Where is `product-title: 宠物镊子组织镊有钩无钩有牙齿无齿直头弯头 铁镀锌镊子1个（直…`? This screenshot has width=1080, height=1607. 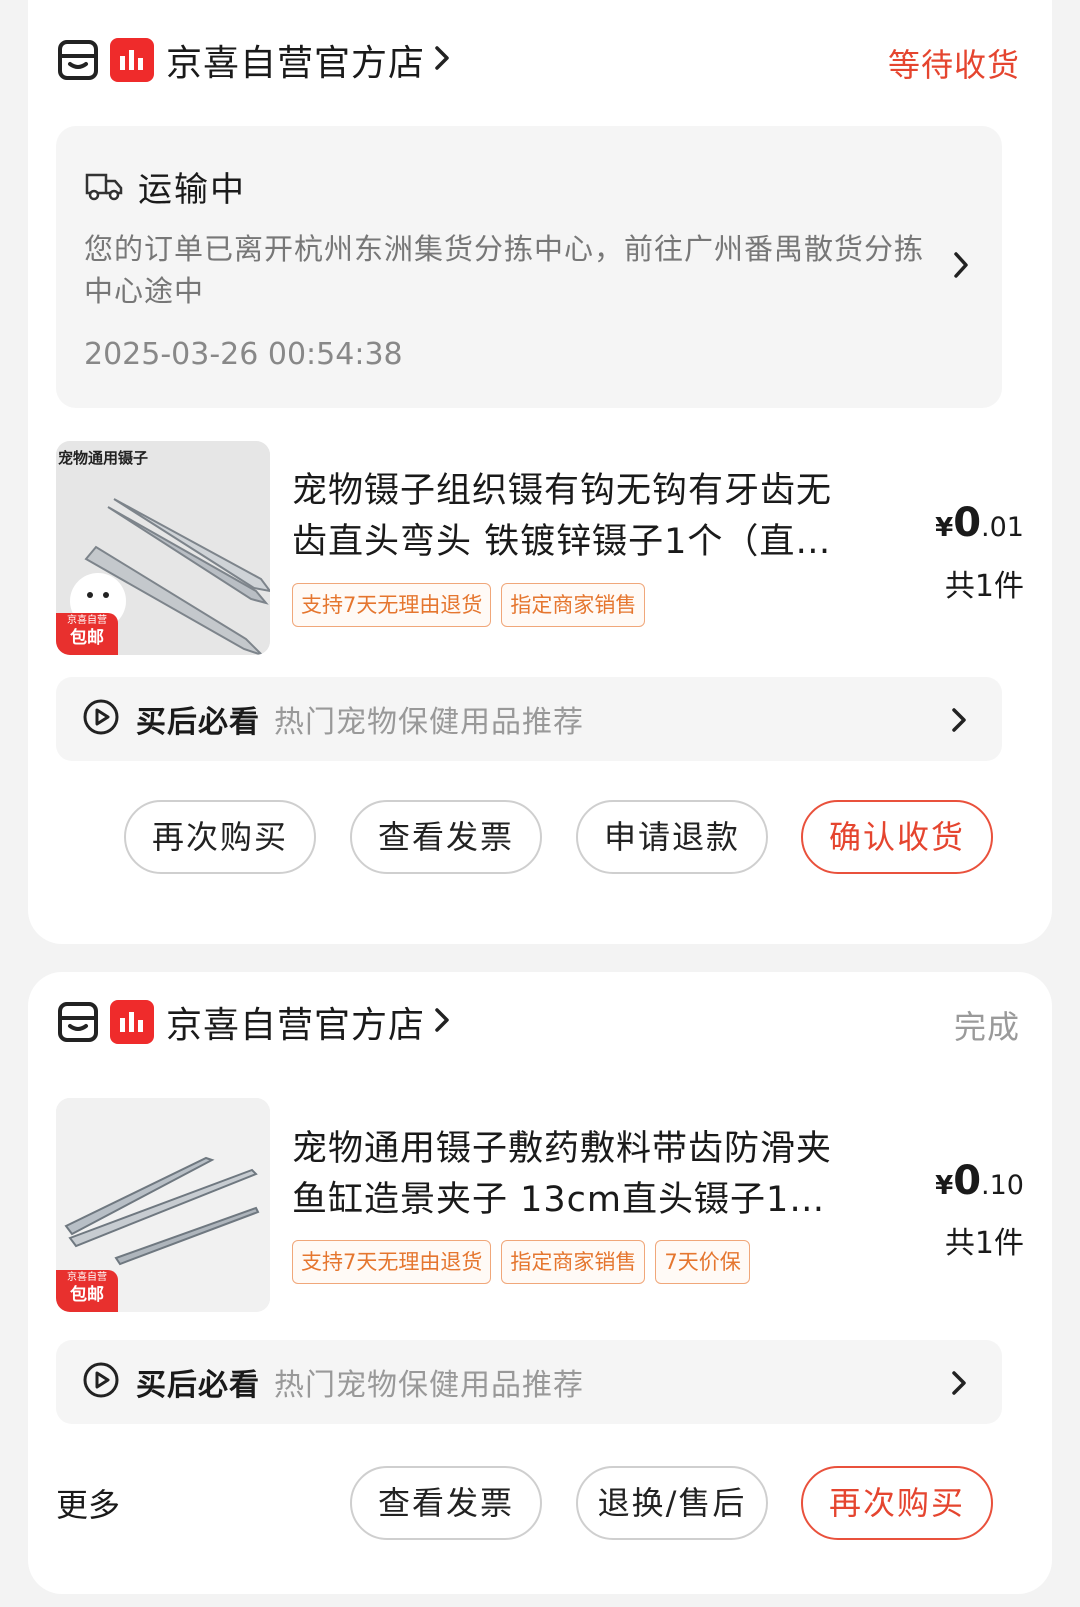 product-title: 宠物镊子组织镊有钩无钩有牙齿无齿直头弯头 铁镀锌镊子1个（直… is located at coordinates (572, 517).